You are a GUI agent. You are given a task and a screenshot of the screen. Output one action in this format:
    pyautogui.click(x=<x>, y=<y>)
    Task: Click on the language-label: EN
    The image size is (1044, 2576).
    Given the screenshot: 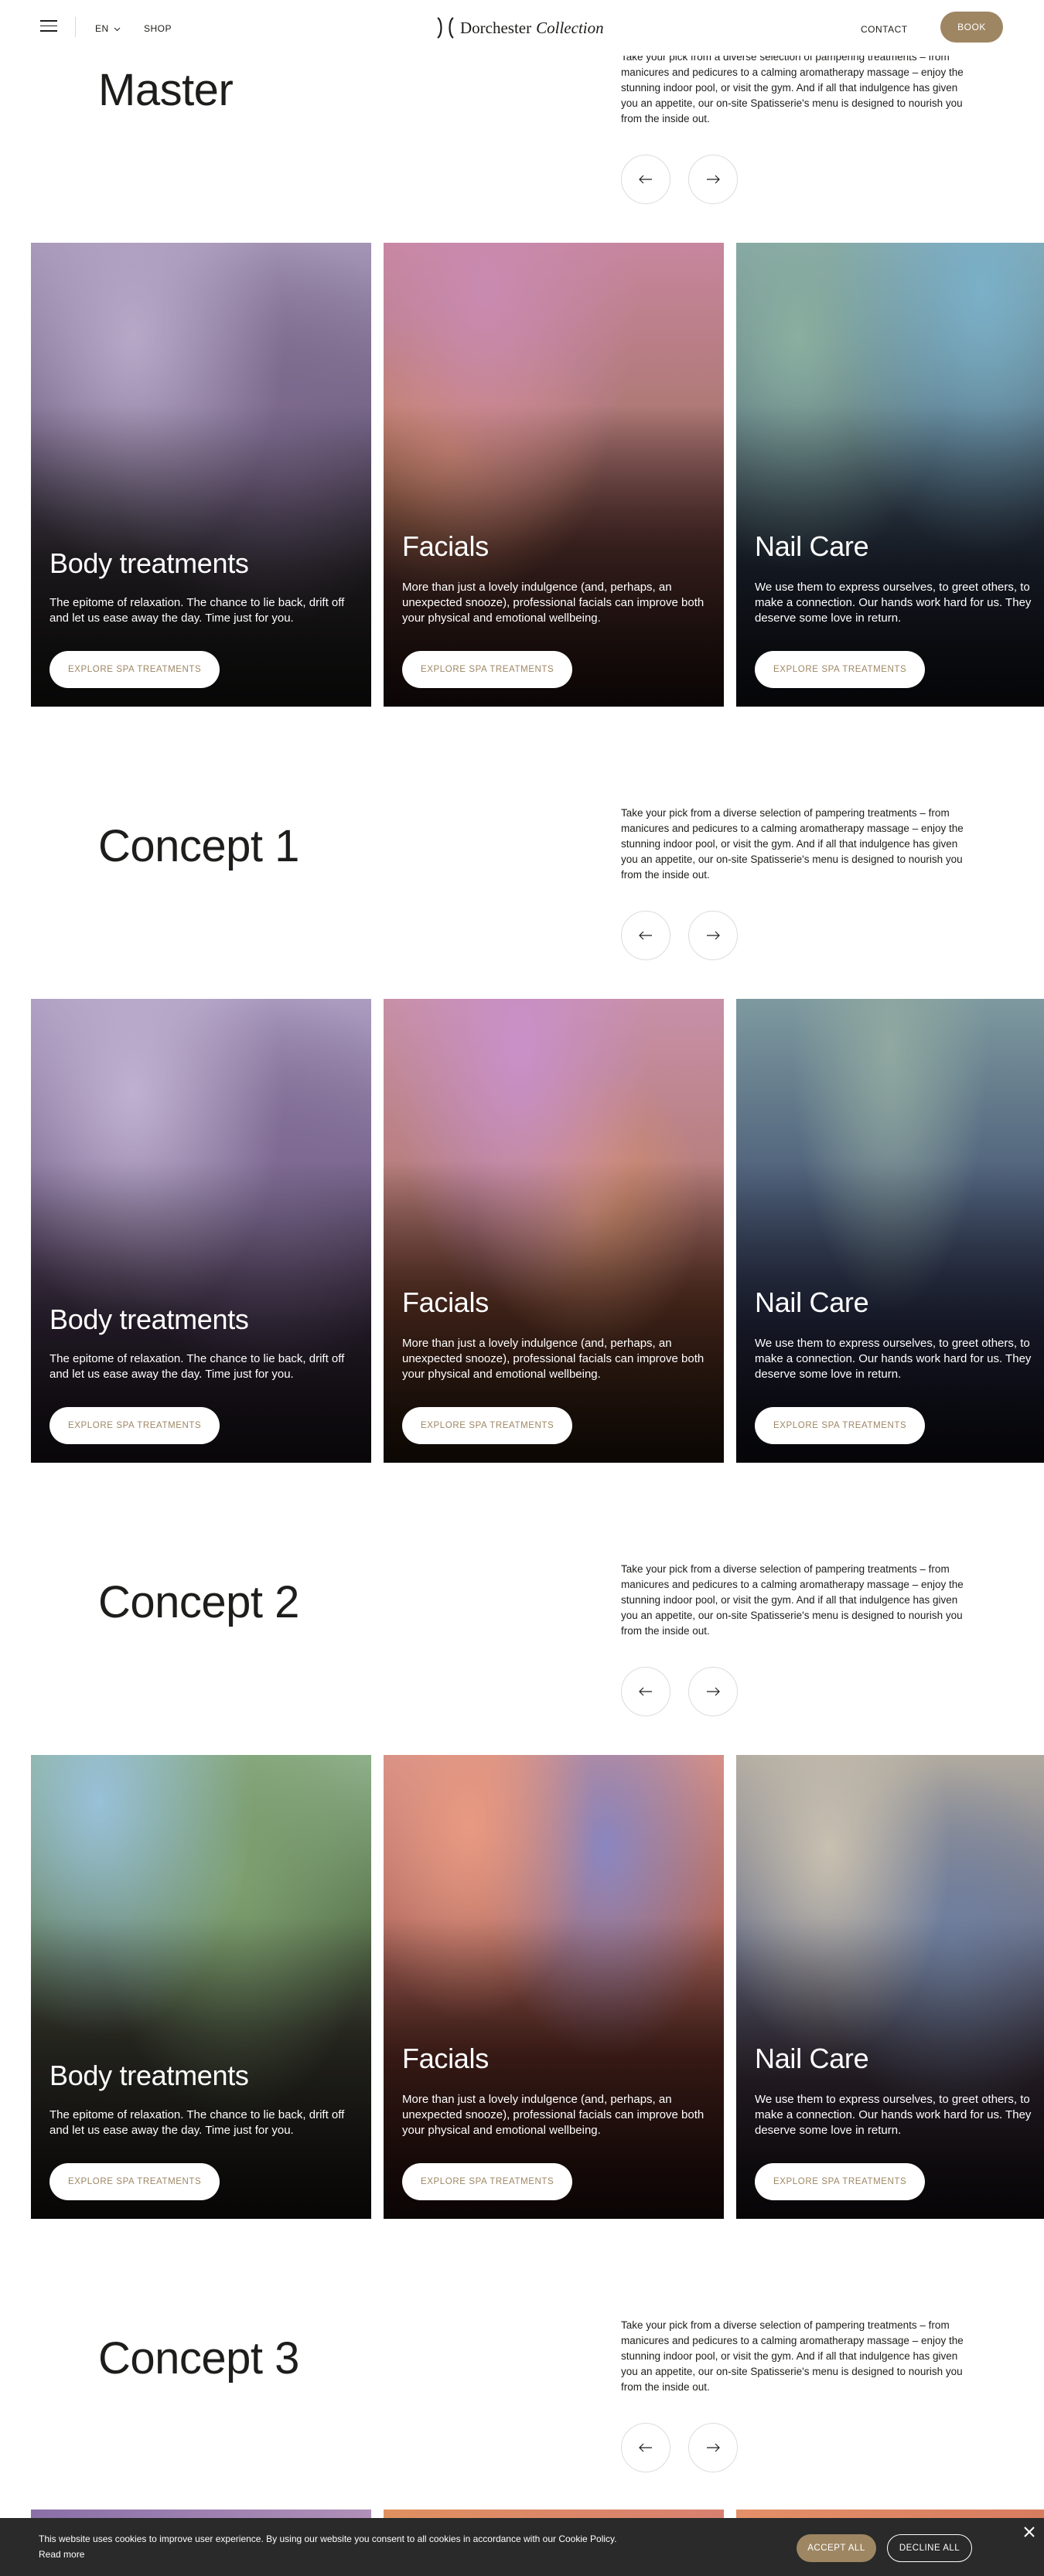 What is the action you would take?
    pyautogui.click(x=102, y=28)
    